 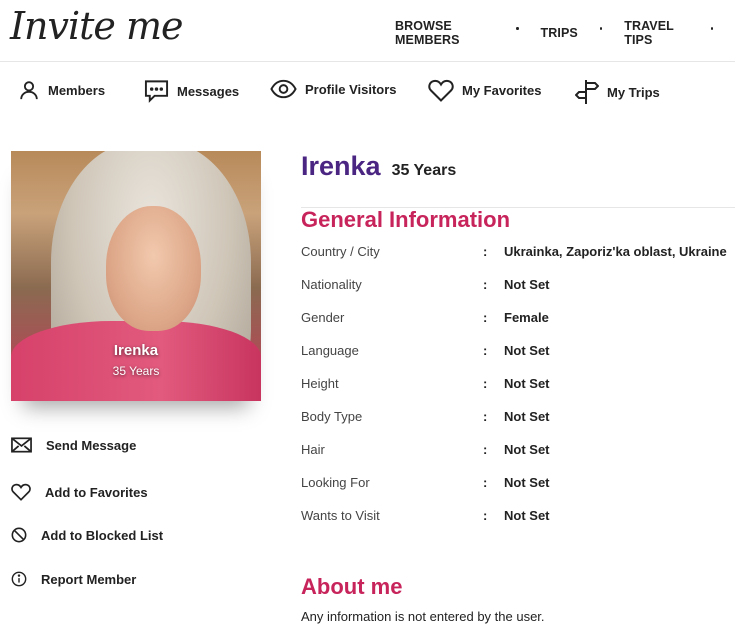 I want to click on block-icon, so click(x=19, y=535).